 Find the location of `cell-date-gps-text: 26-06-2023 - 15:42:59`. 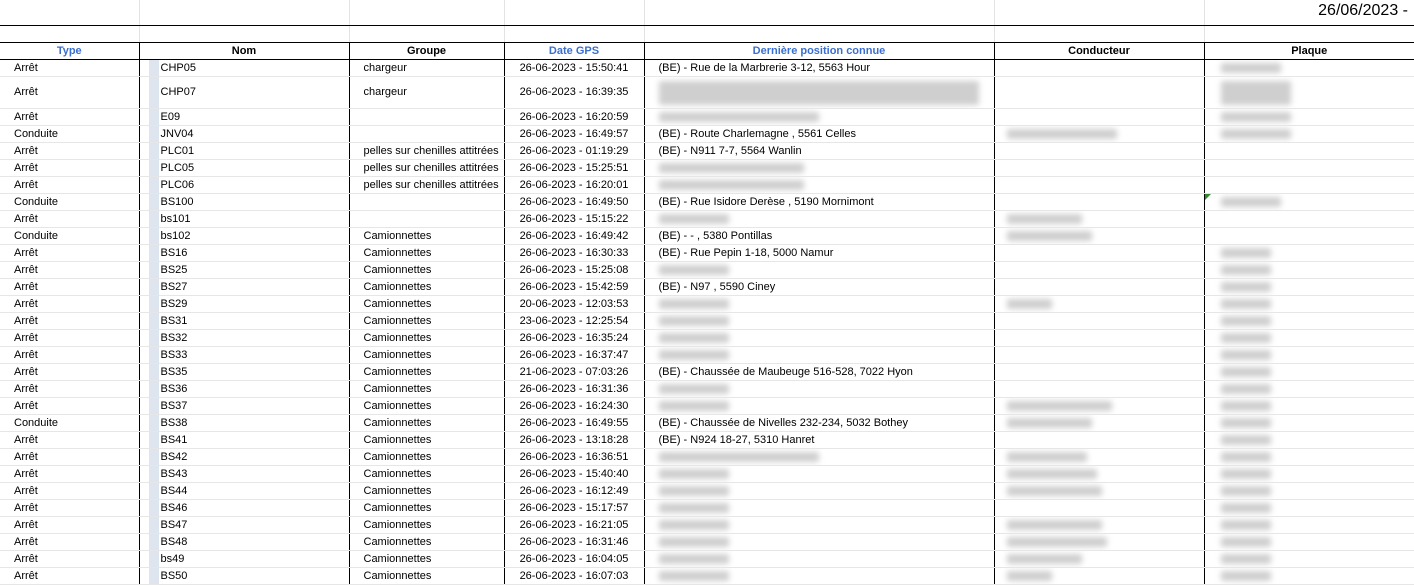

cell-date-gps-text: 26-06-2023 - 15:42:59 is located at coordinates (574, 287).